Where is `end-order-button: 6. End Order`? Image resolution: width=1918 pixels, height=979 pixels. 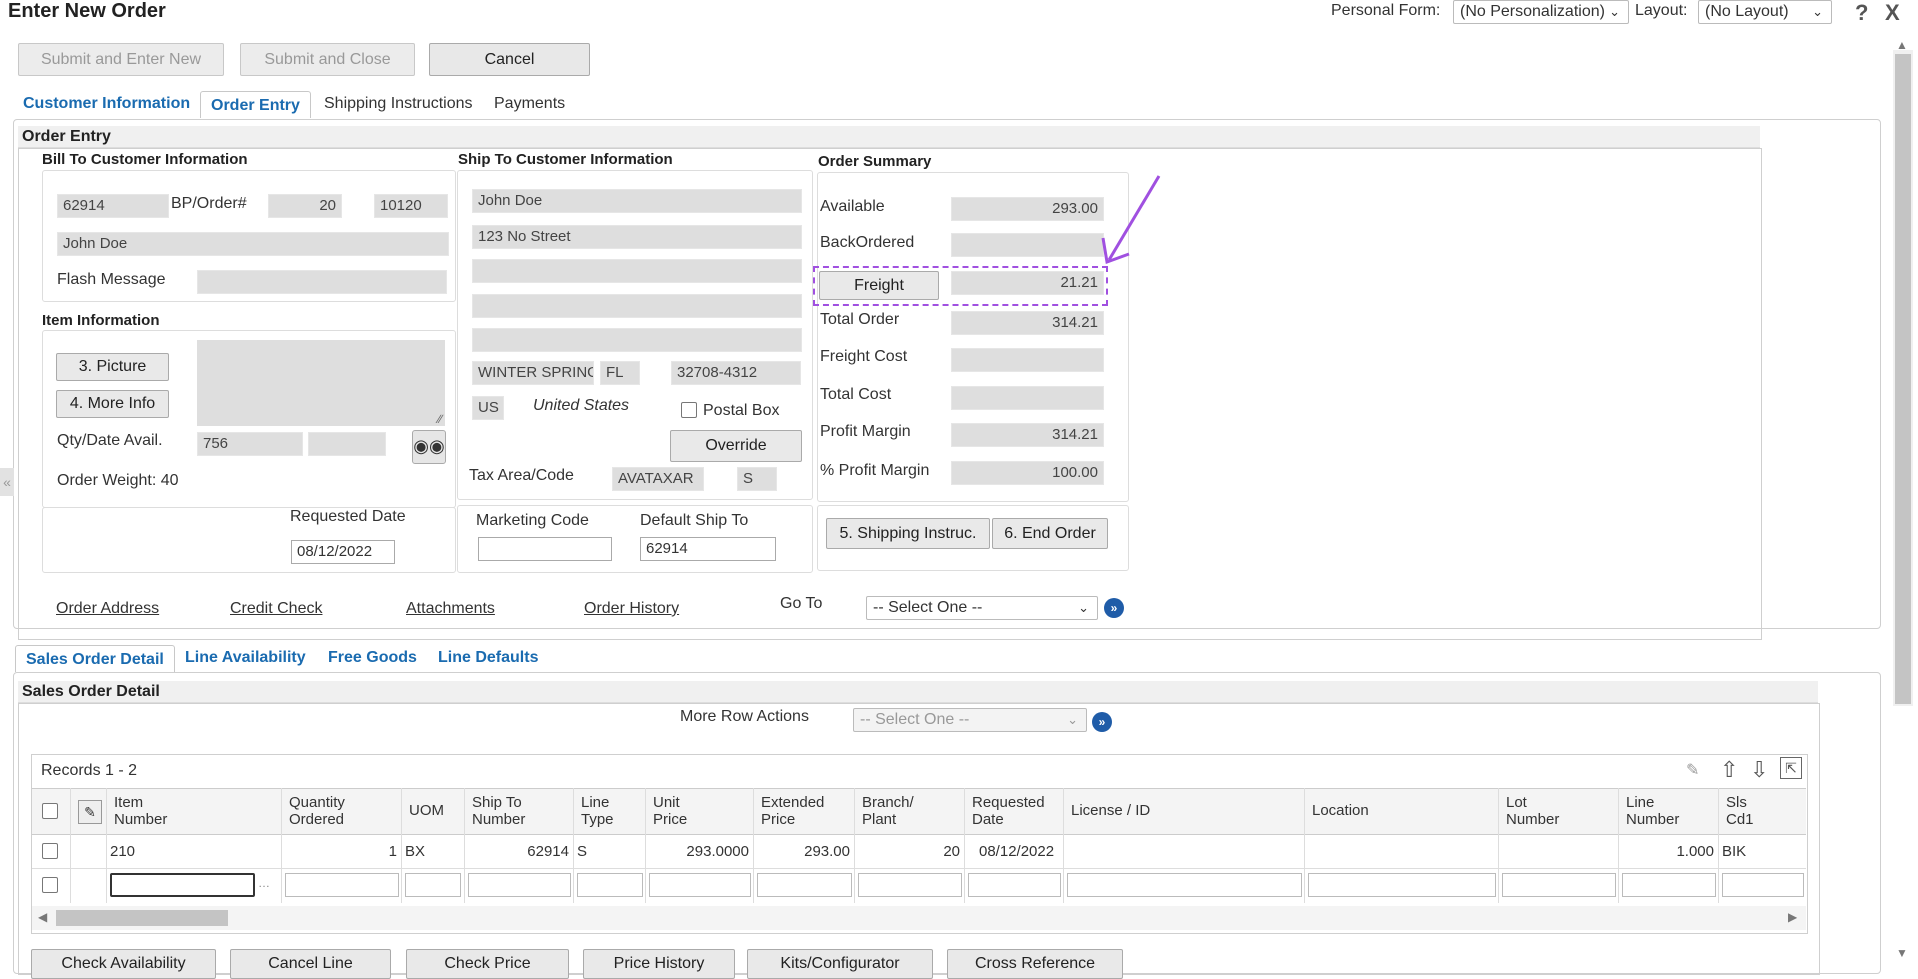
end-order-button: 6. End Order is located at coordinates (1050, 533).